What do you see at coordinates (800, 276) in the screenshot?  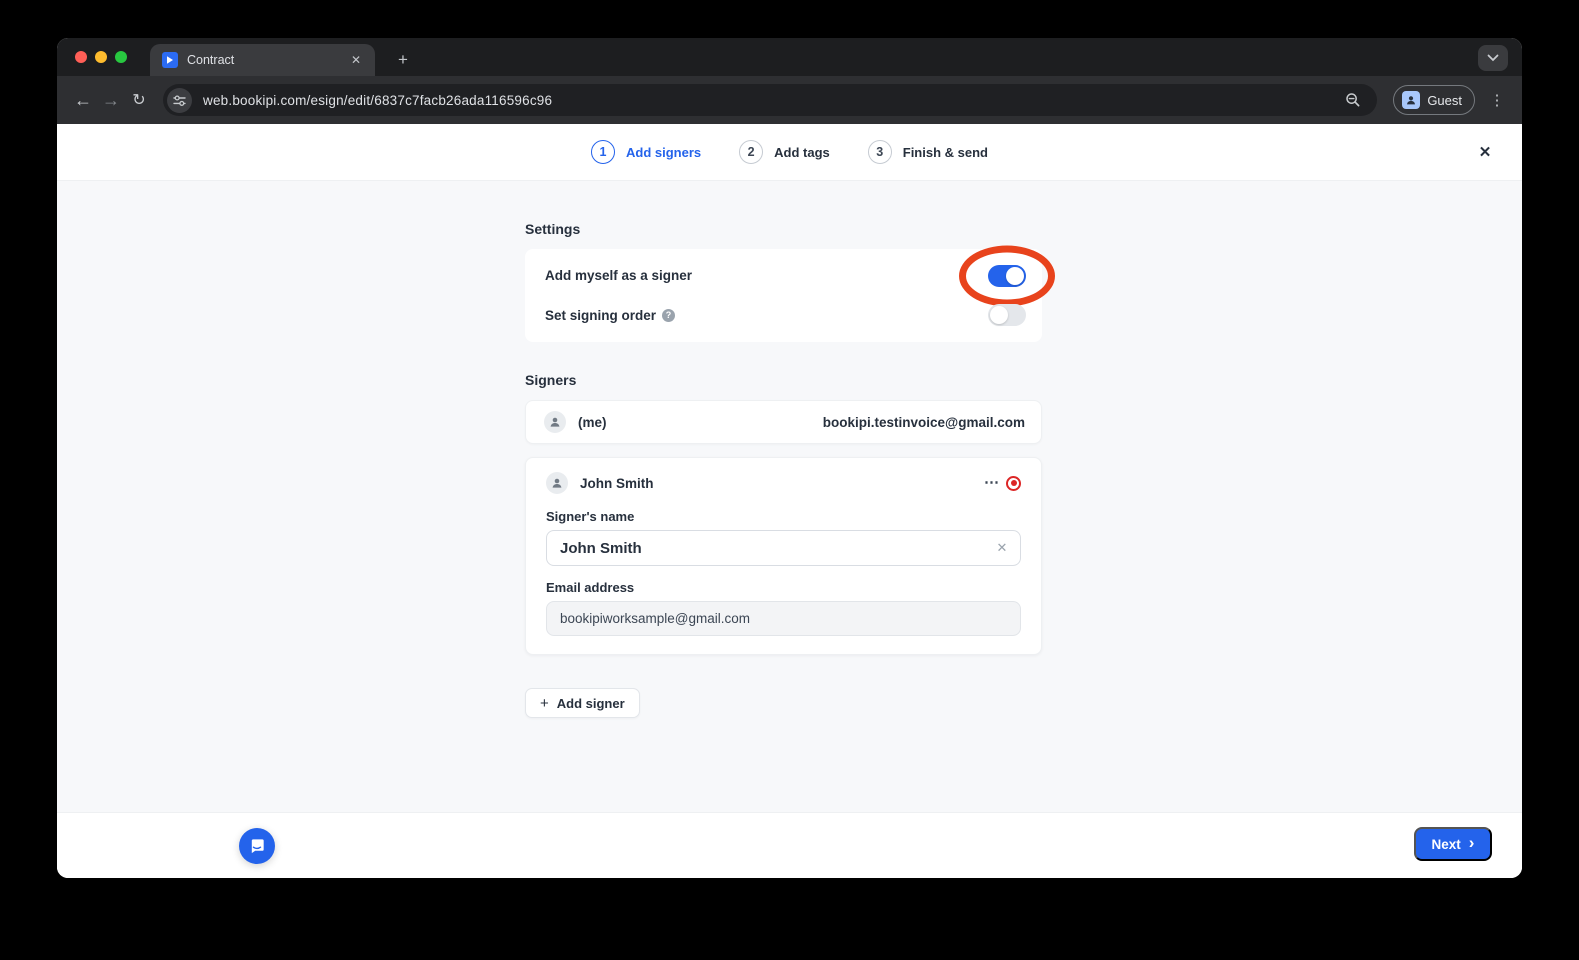 I see `setting-row-add-myself: Add myself as a signer` at bounding box center [800, 276].